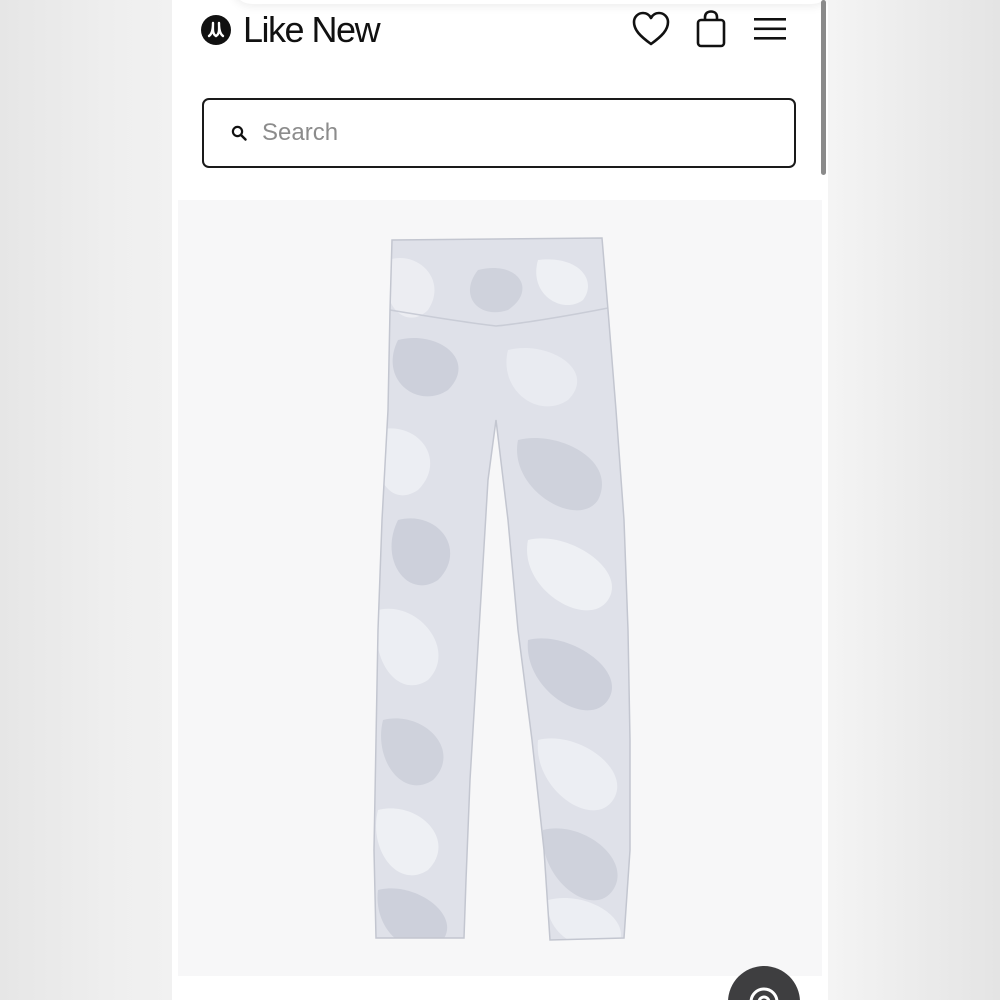 The height and width of the screenshot is (1000, 1000). I want to click on menu-button, so click(770, 29).